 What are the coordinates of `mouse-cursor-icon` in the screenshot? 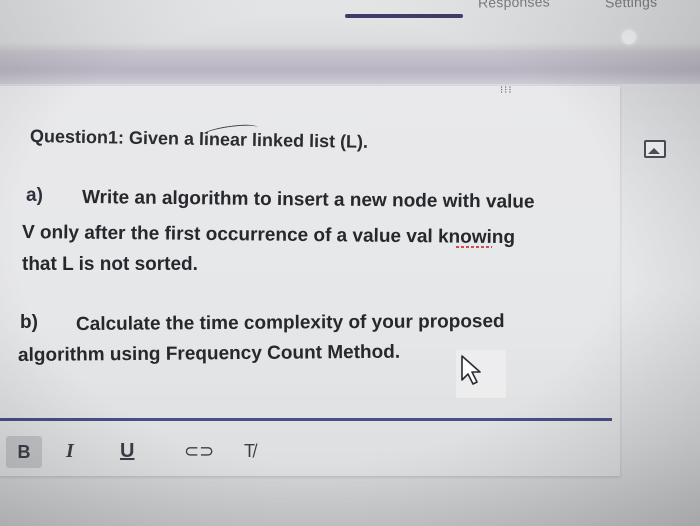 It's located at (481, 374).